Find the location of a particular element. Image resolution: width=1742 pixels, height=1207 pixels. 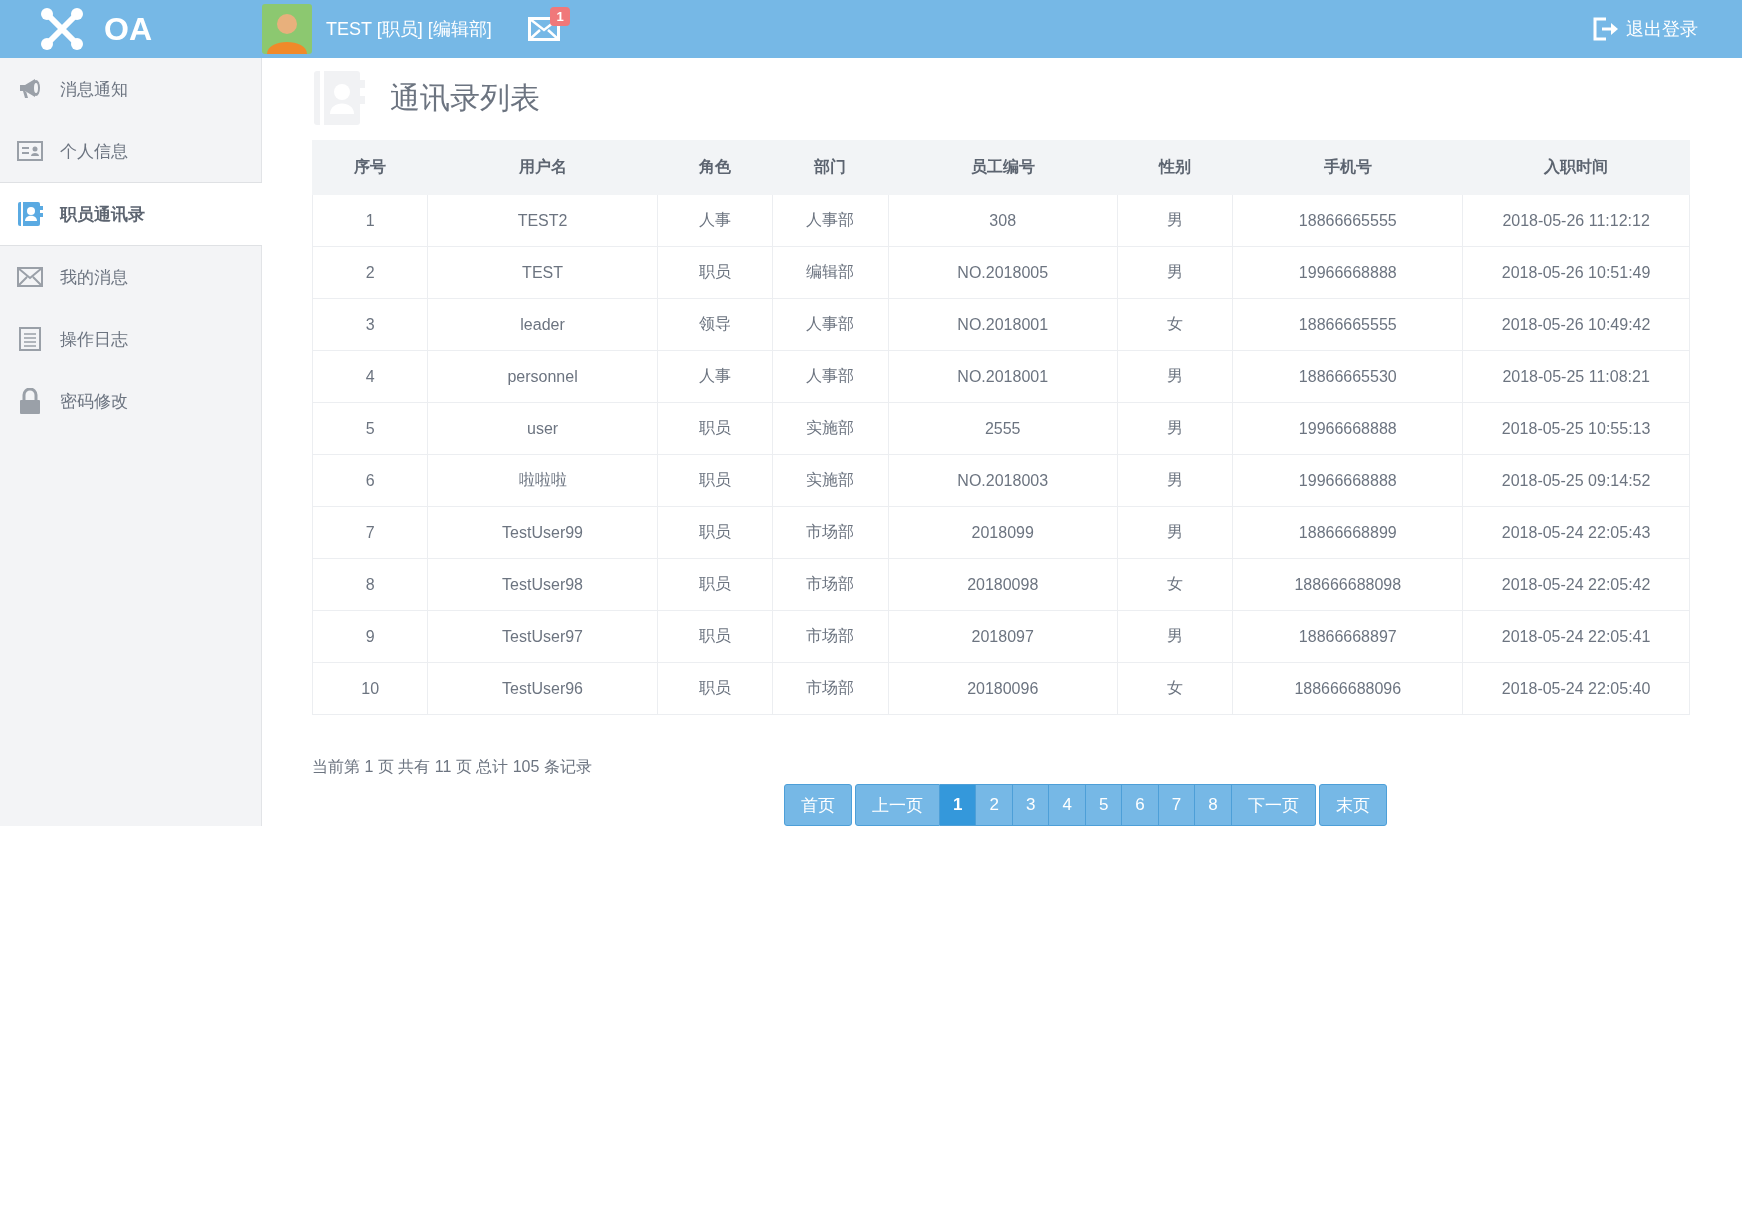

table-cell: NO.2018005 is located at coordinates (1003, 272).